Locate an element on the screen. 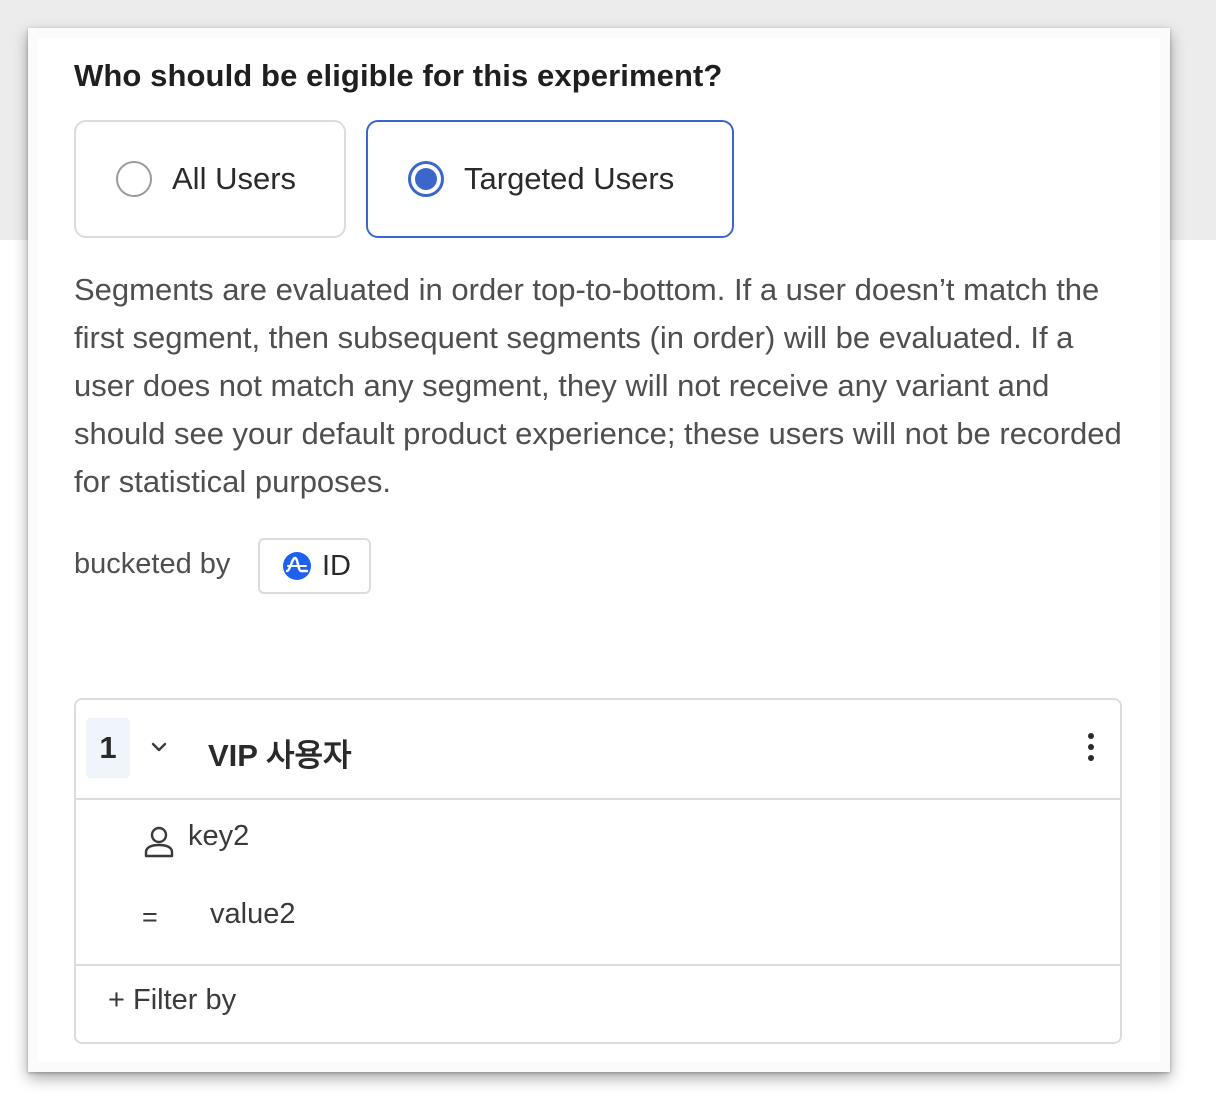 Image resolution: width=1216 pixels, height=1110 pixels. add-filter-button: + Filter by is located at coordinates (172, 1000).